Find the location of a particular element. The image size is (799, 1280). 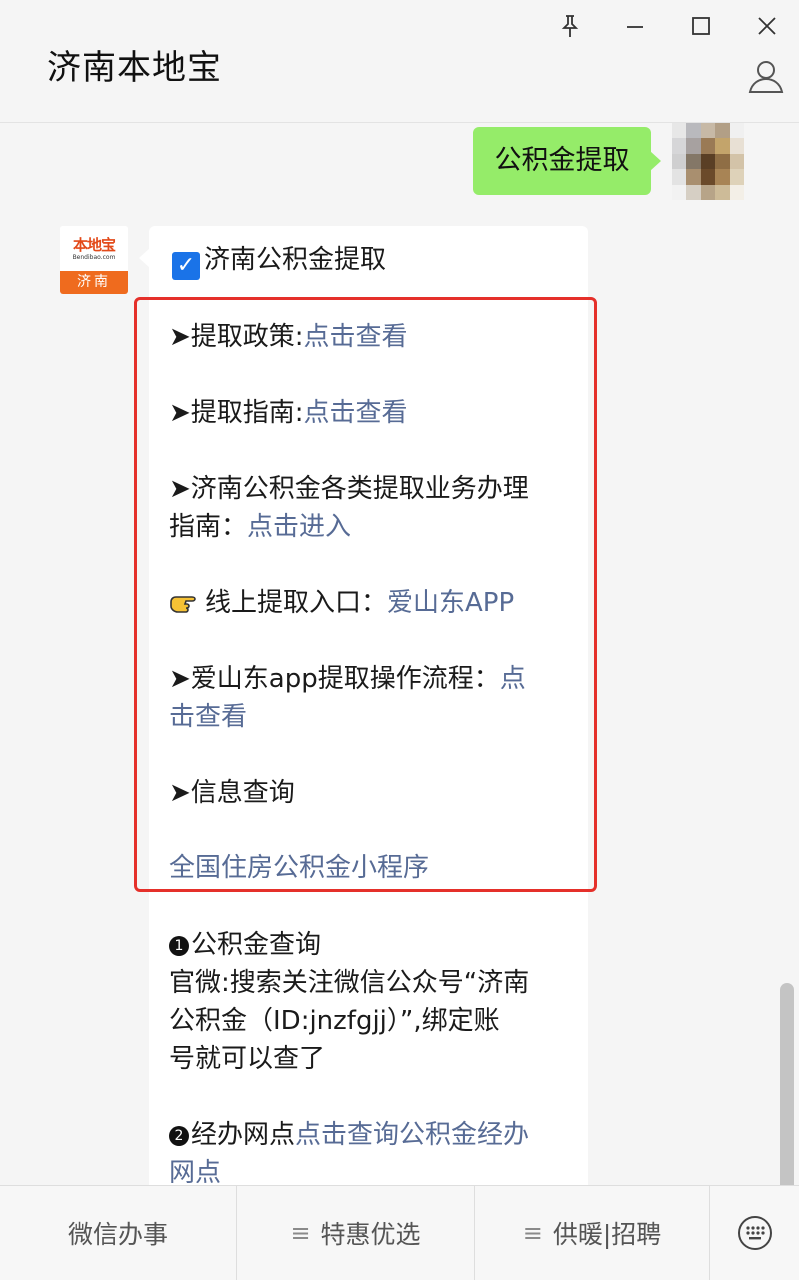

menu-item-label: 微信办事 is located at coordinates (117, 1234).